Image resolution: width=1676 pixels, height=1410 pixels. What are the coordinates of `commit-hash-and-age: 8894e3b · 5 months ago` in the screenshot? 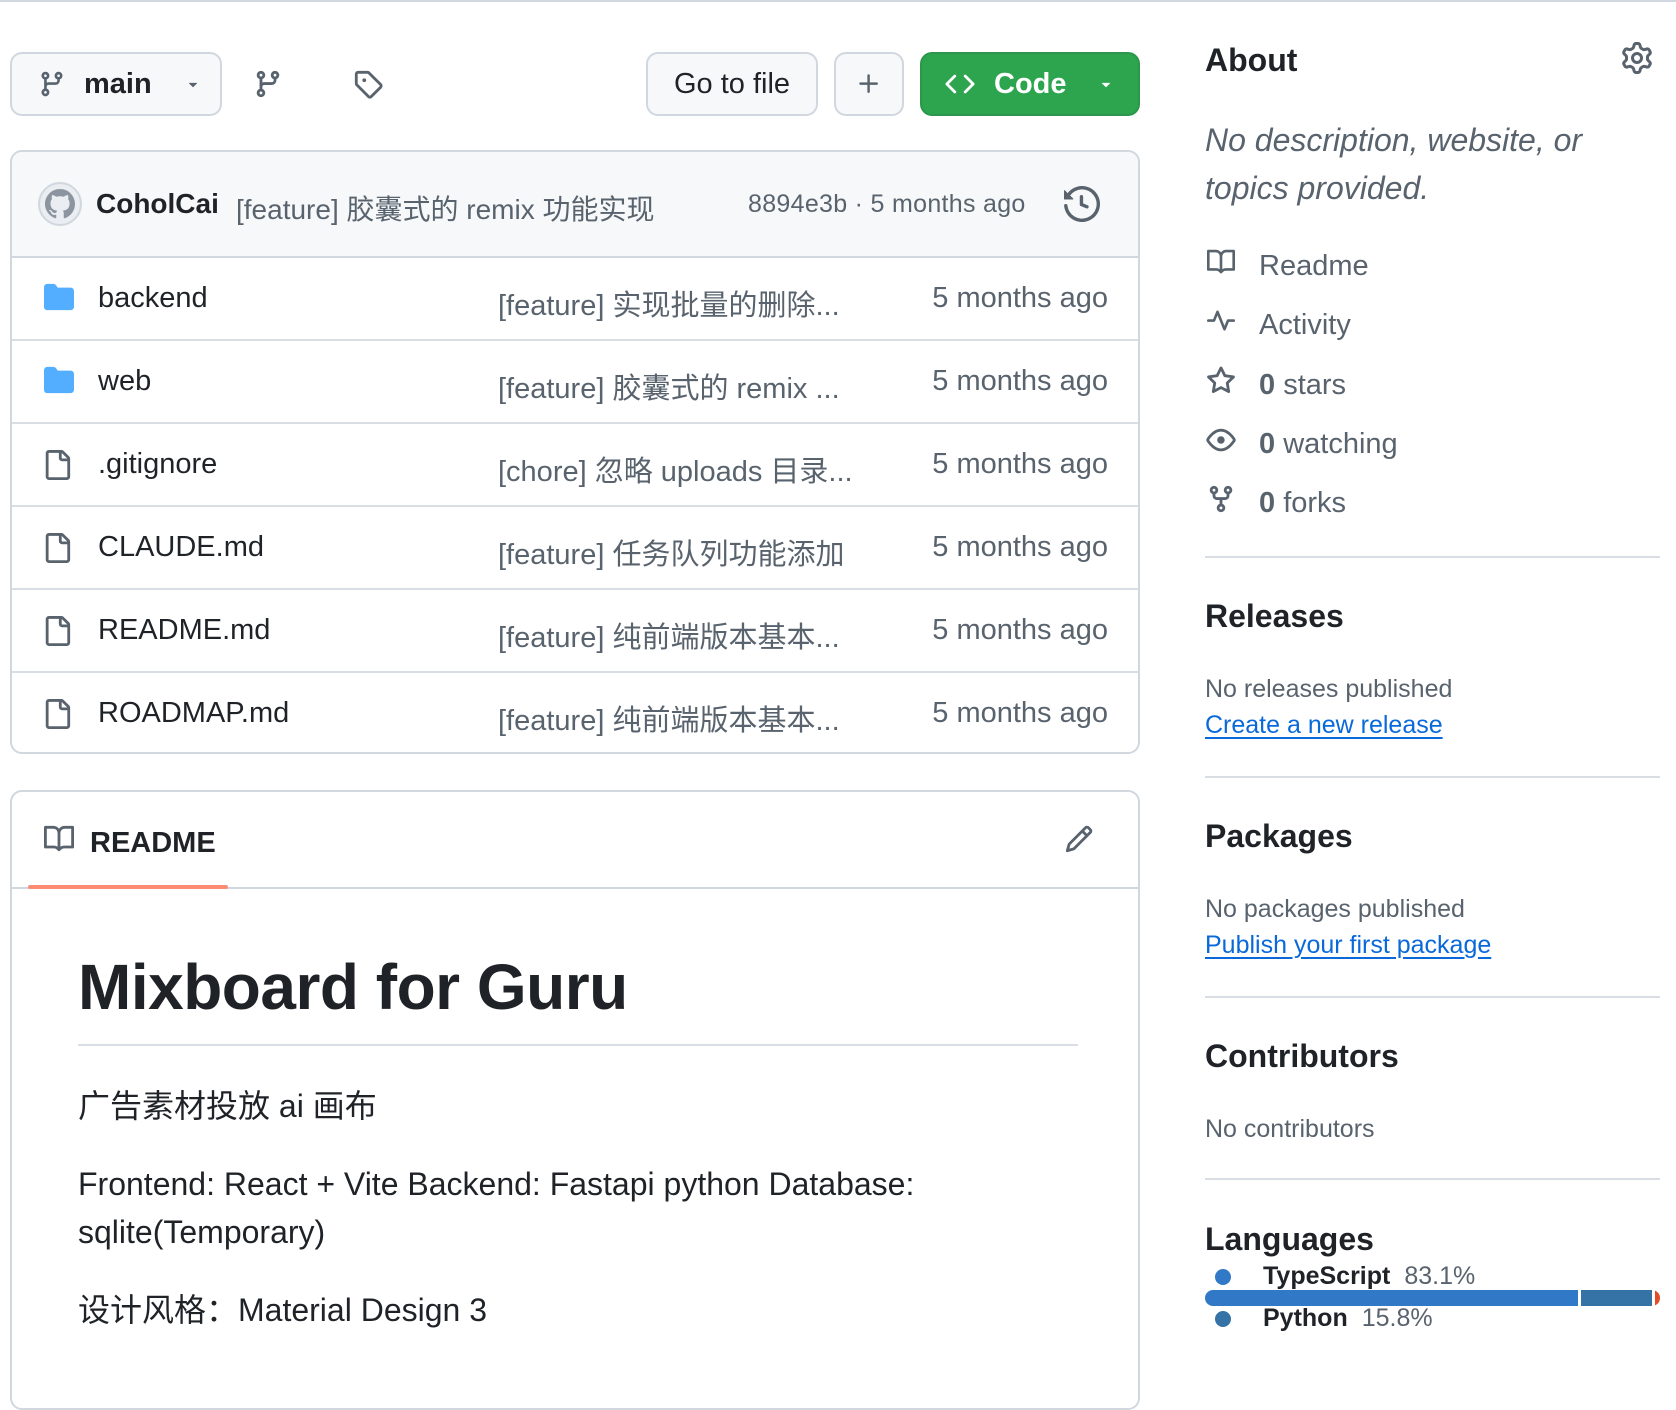 It's located at (887, 204).